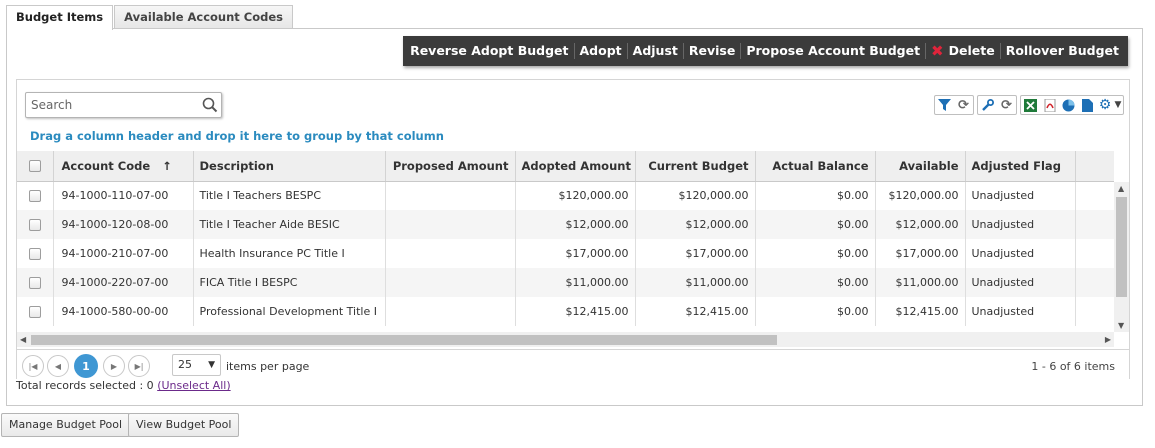  Describe the element at coordinates (1108, 339) in the screenshot. I see `scroll-right-icon: ▶` at that location.